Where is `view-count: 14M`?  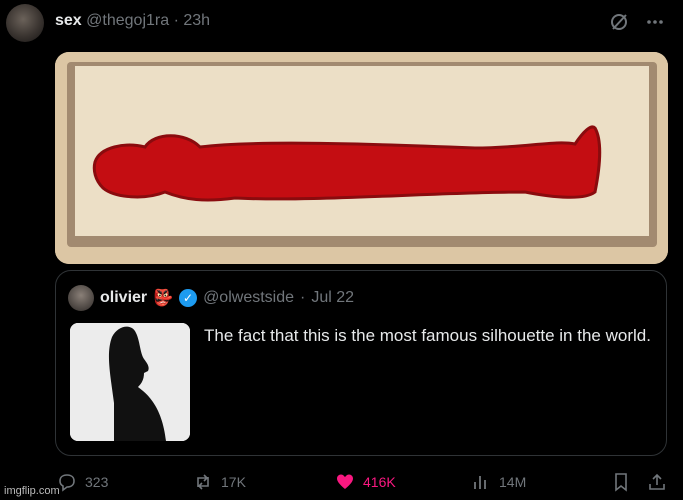
view-count: 14M is located at coordinates (513, 482).